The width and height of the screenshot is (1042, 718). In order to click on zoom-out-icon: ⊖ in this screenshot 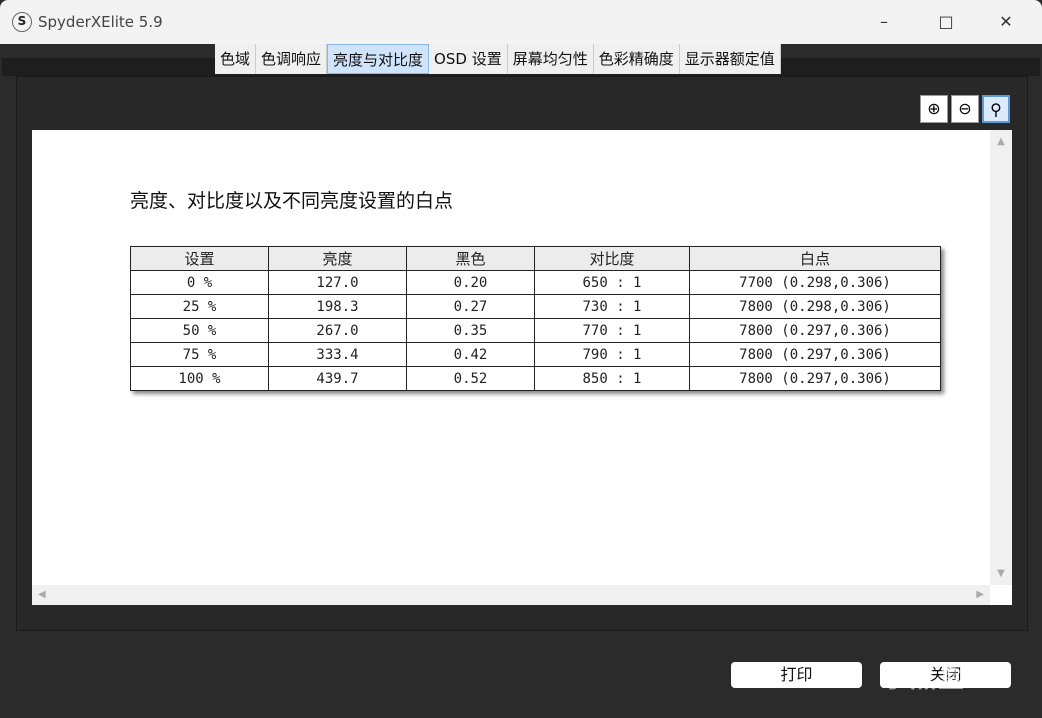, I will do `click(965, 109)`.